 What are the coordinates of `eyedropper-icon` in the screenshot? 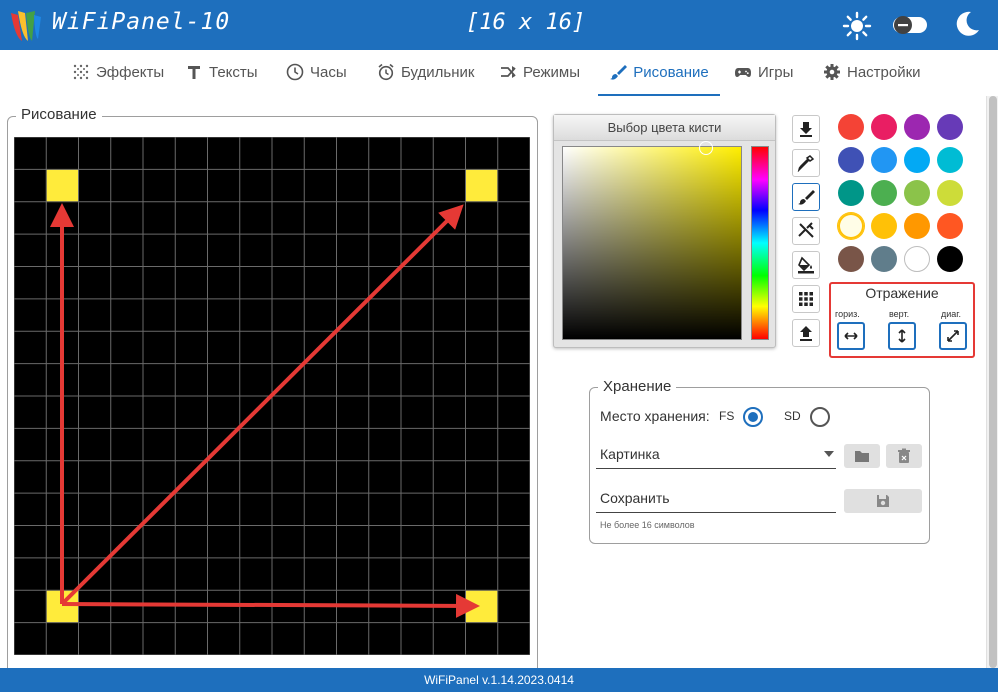 It's located at (806, 163).